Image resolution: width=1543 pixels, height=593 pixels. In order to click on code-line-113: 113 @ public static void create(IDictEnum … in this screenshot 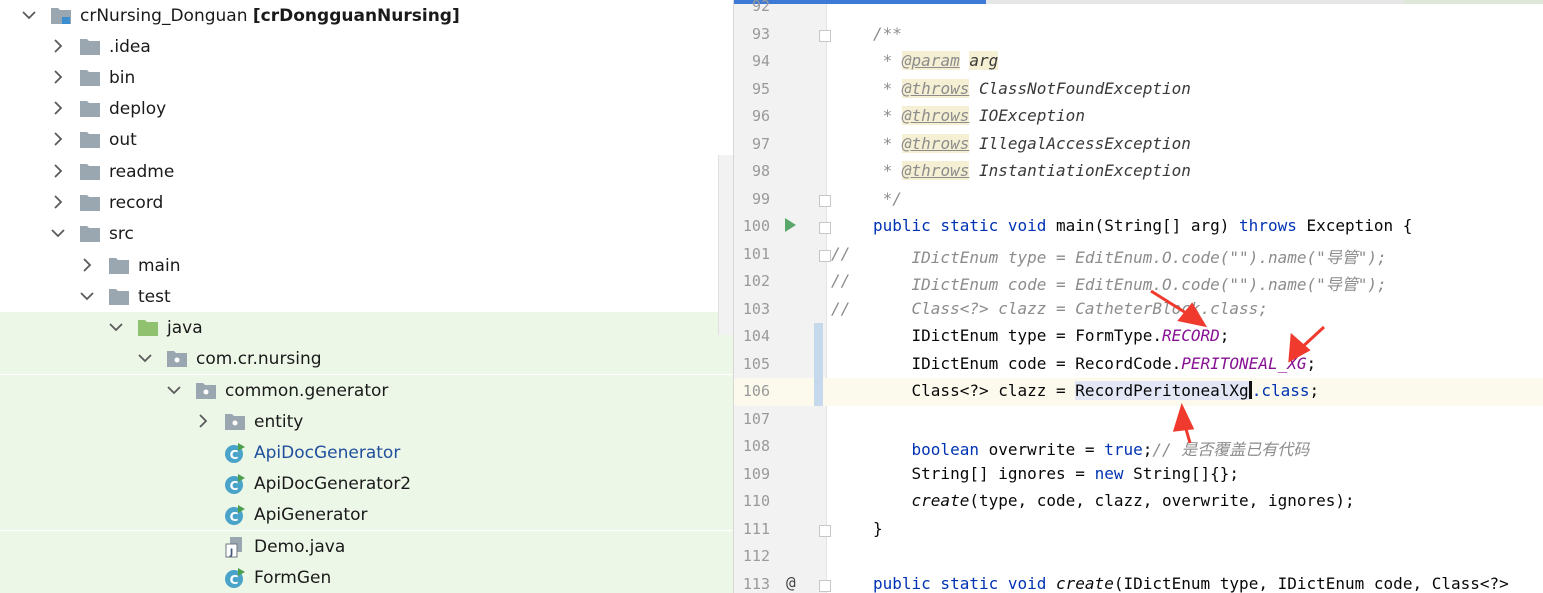, I will do `click(1138, 582)`.